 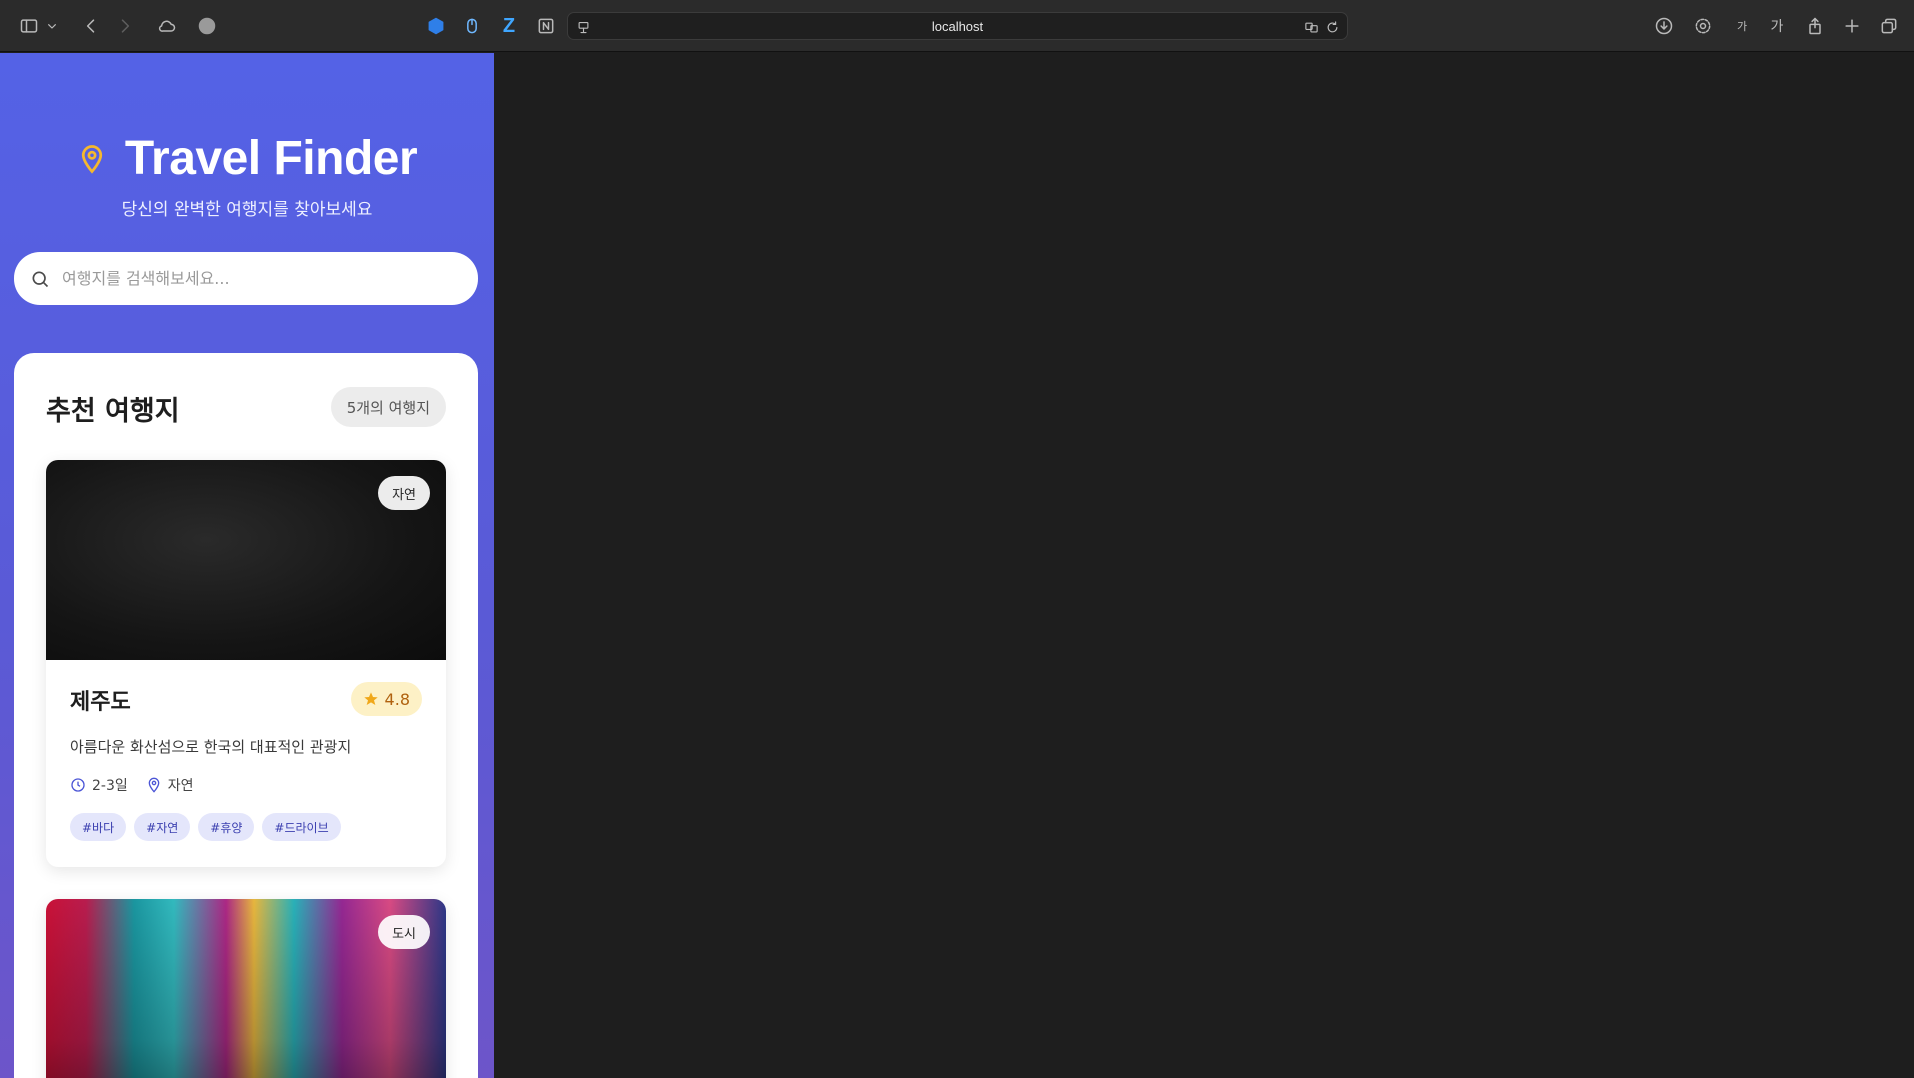 What do you see at coordinates (404, 493) in the screenshot?
I see `category-badge: 자연` at bounding box center [404, 493].